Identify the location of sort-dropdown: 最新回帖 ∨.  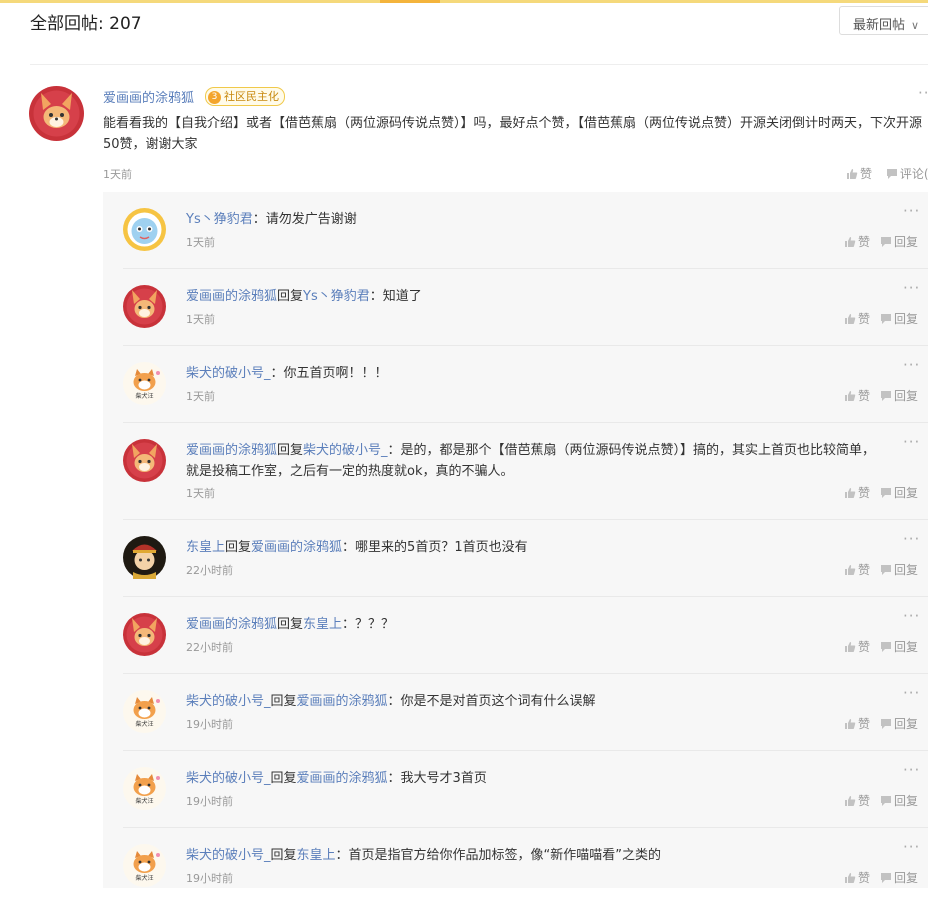
(883, 20).